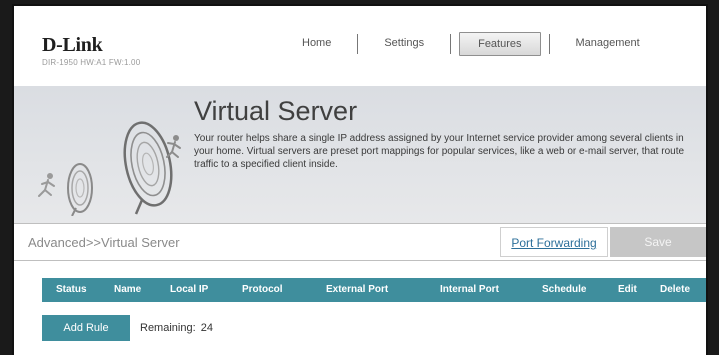  Describe the element at coordinates (500, 44) in the screenshot. I see `nav-features: Features` at that location.